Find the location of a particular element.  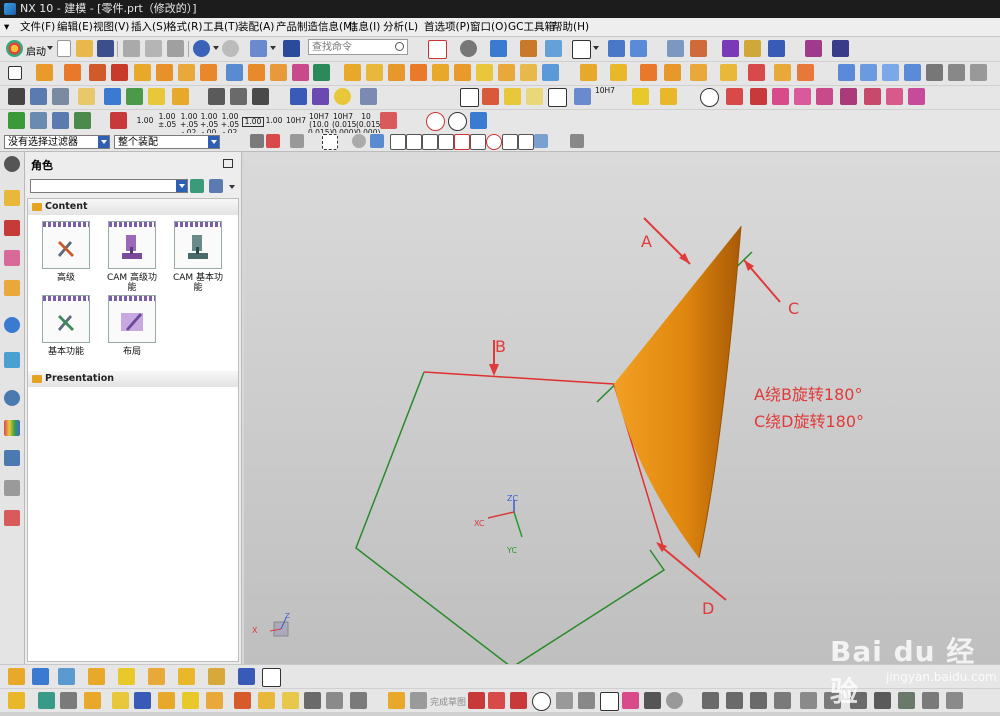

select-body-icon is located at coordinates (377, 141).